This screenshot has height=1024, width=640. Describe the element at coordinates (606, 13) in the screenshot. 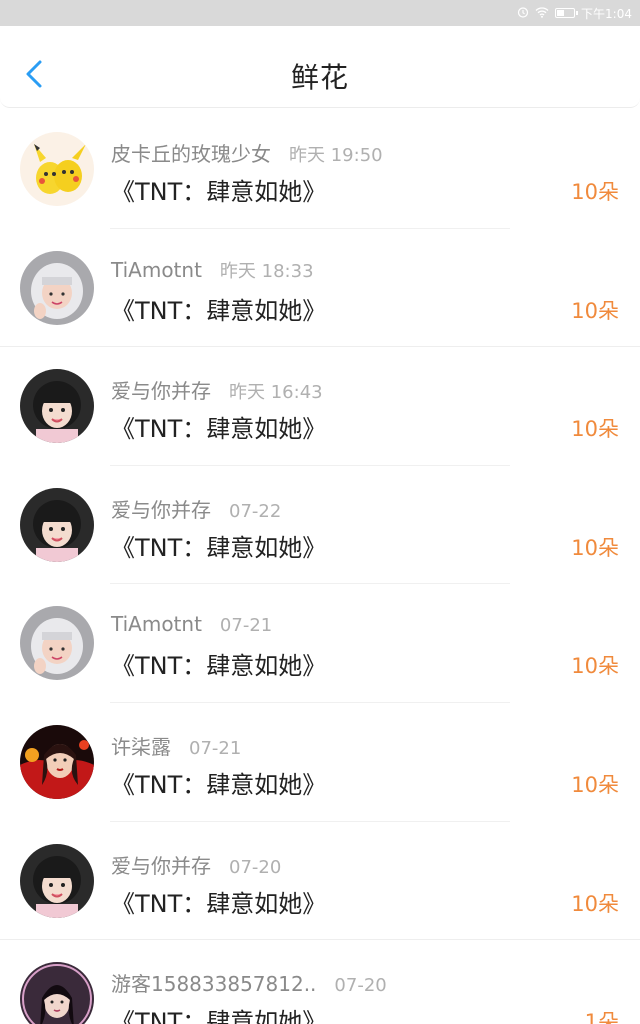

I see `status-time: 下午1:04` at that location.